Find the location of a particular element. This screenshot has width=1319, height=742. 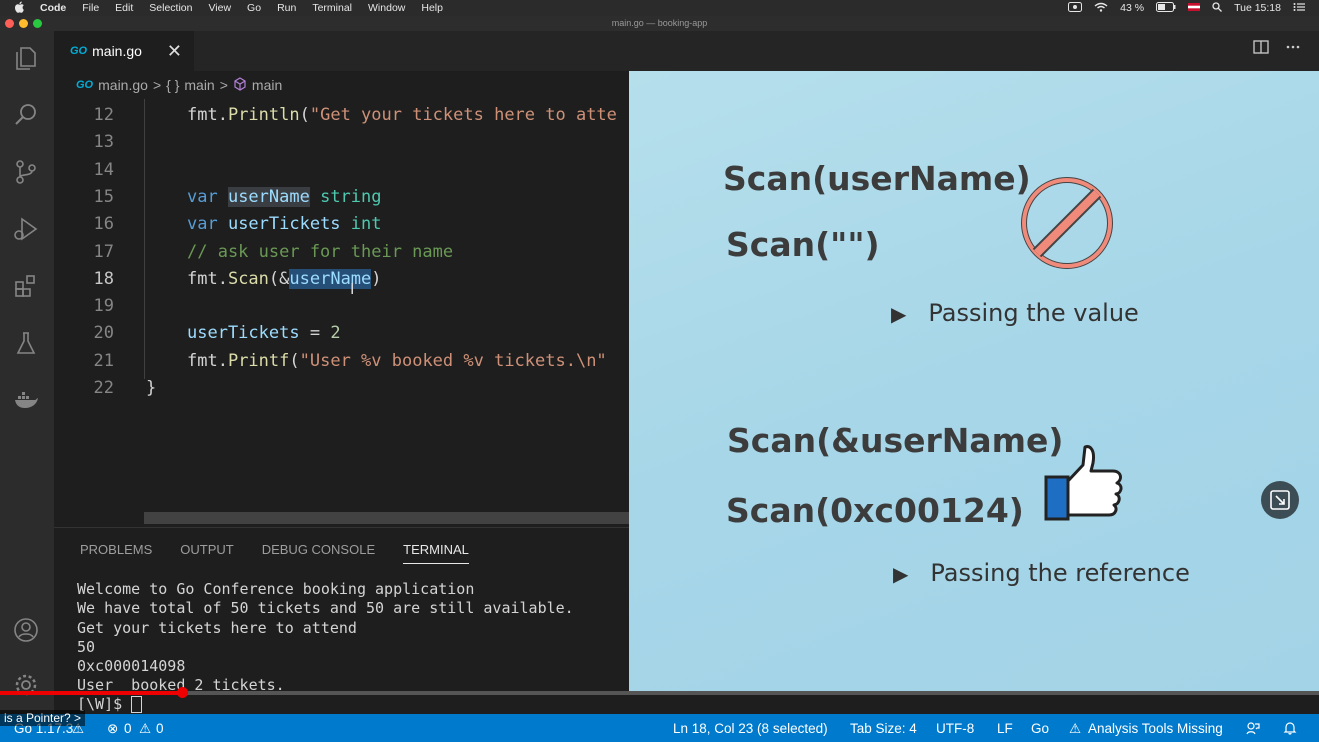

breadcrumb-function: main is located at coordinates (199, 85).